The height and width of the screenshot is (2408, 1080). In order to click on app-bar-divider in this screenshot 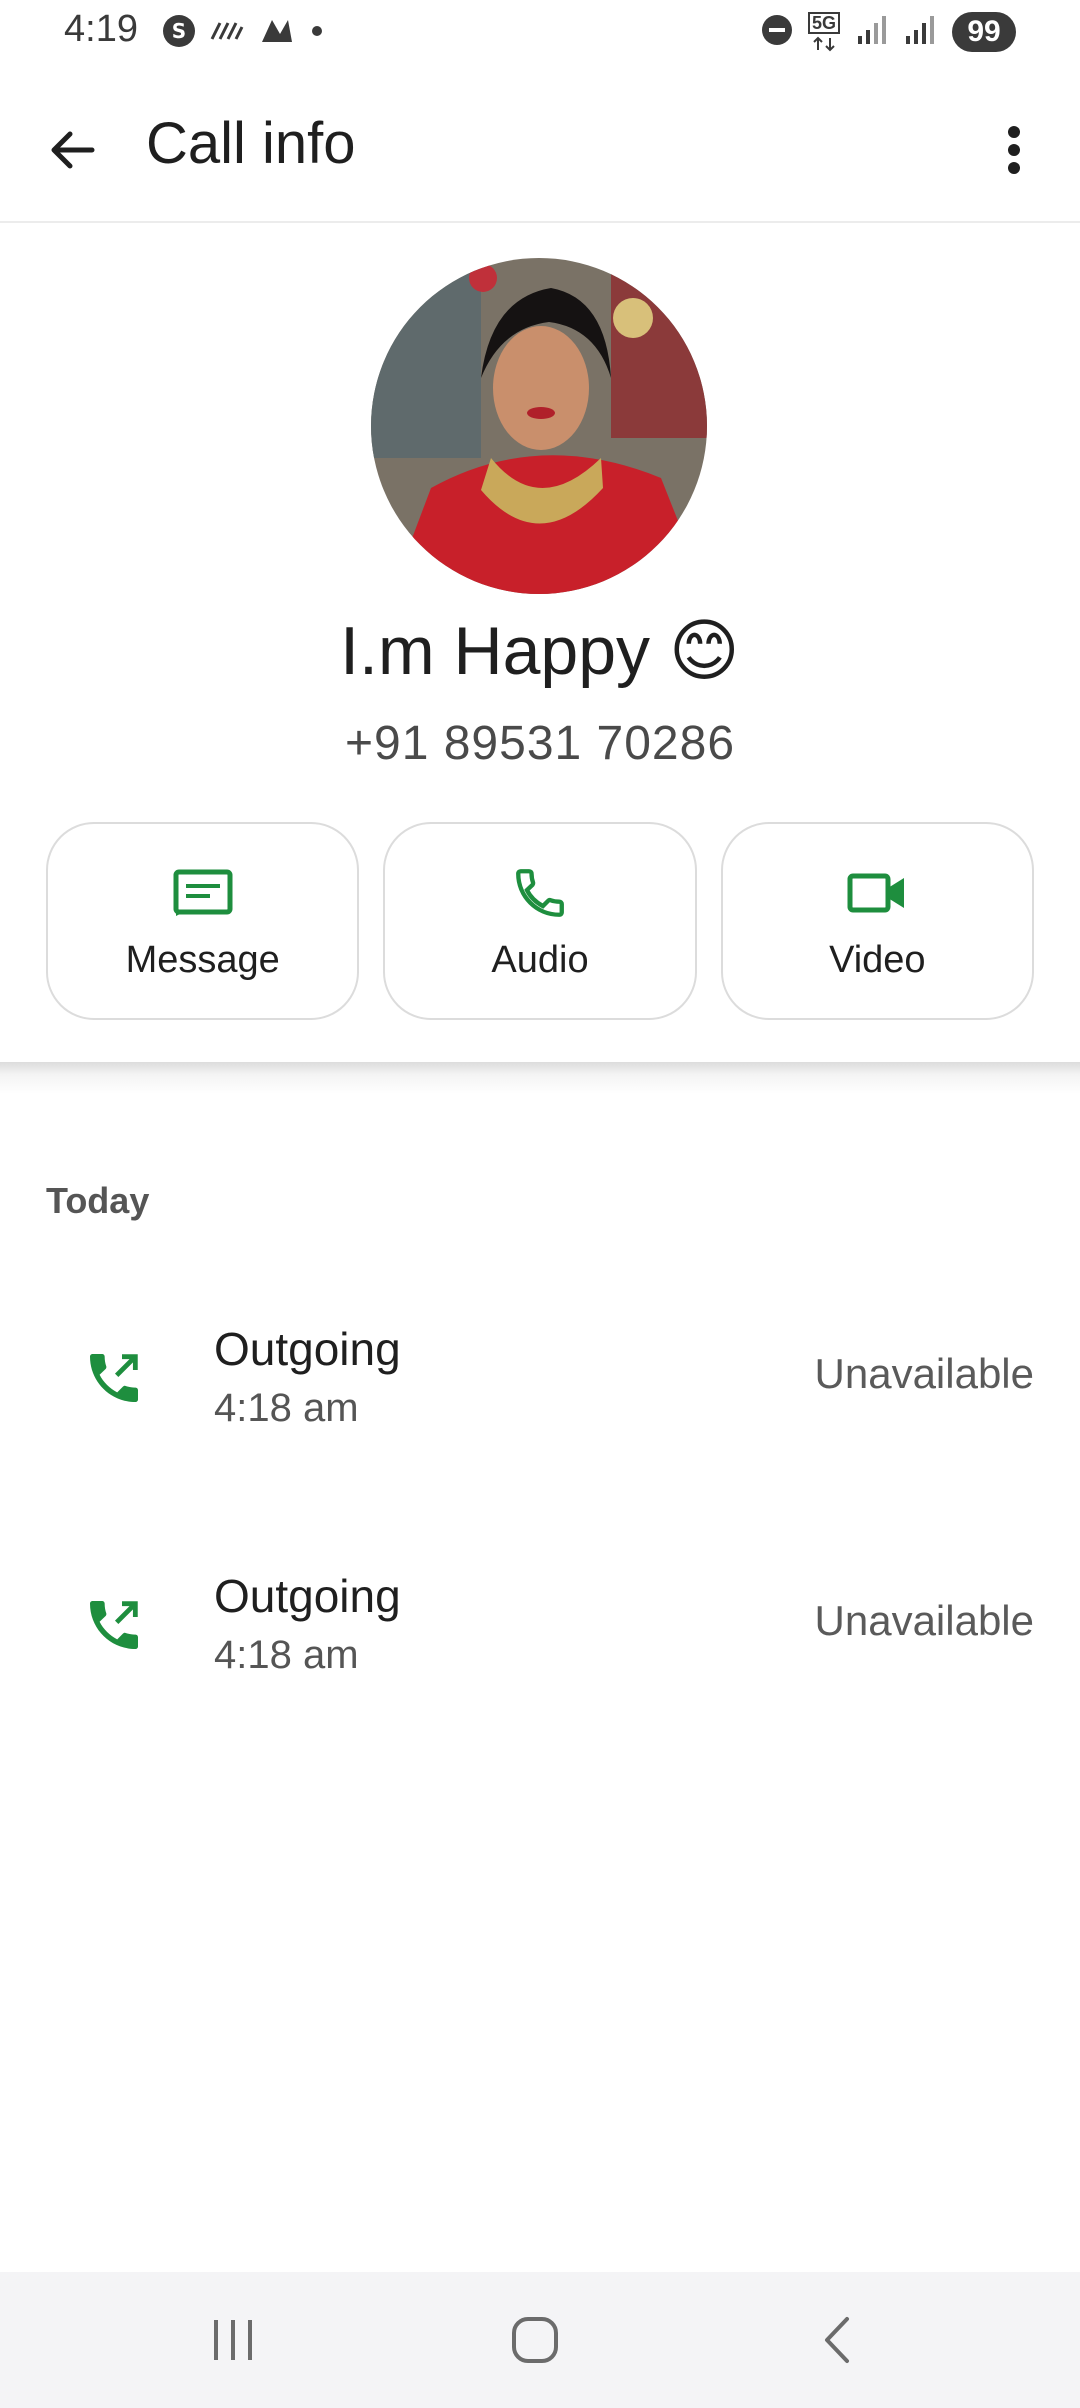, I will do `click(540, 222)`.